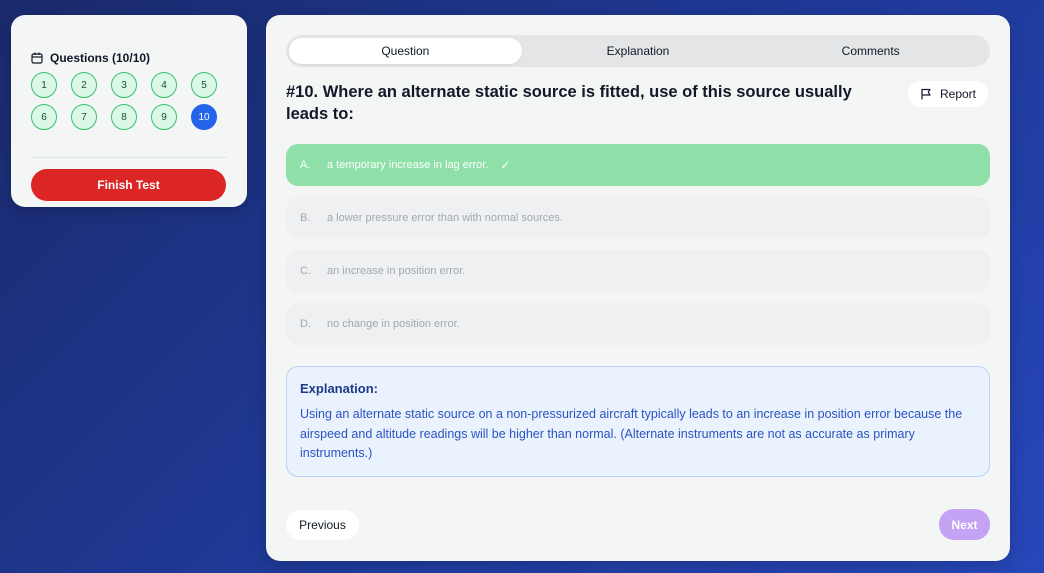 The height and width of the screenshot is (573, 1044). I want to click on previous-button: Previous, so click(322, 525).